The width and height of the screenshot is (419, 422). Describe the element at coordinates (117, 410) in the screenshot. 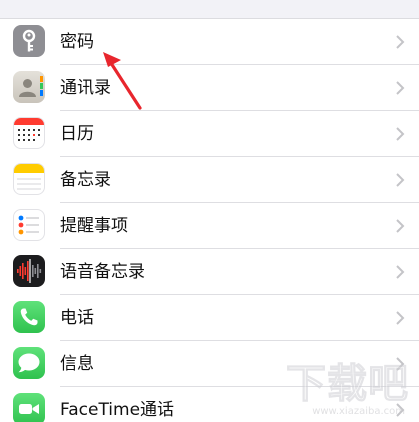

I see `settings-row-label: FaceTime通话` at that location.